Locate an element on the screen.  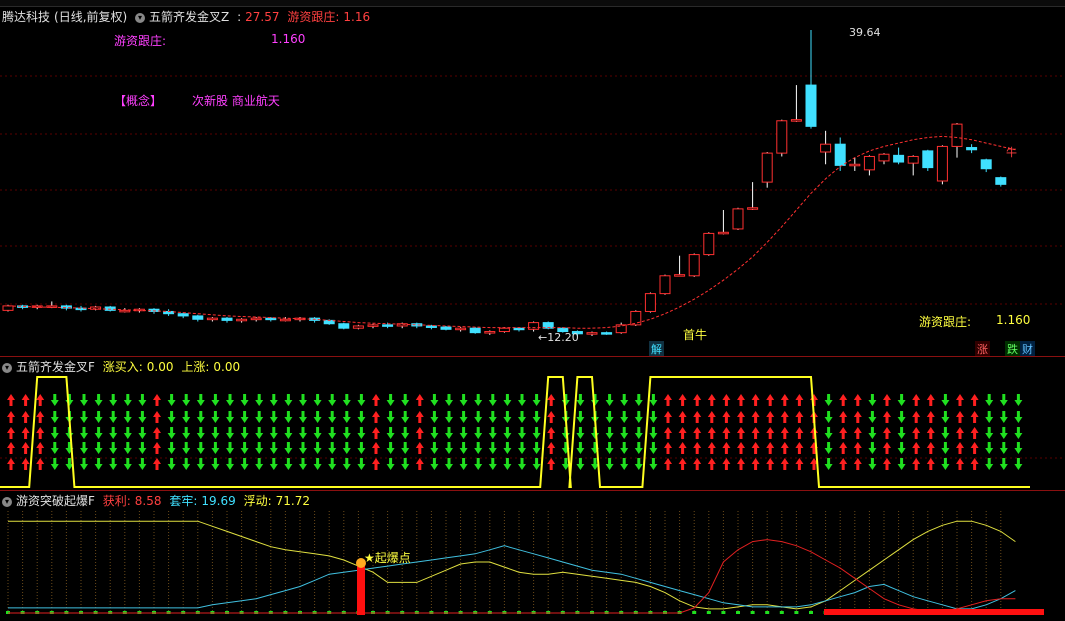
overlay-youzi-value: 1.160 is located at coordinates (288, 39).